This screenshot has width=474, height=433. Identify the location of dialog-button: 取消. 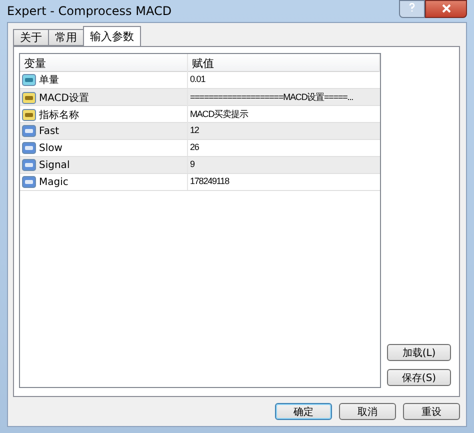
(367, 411).